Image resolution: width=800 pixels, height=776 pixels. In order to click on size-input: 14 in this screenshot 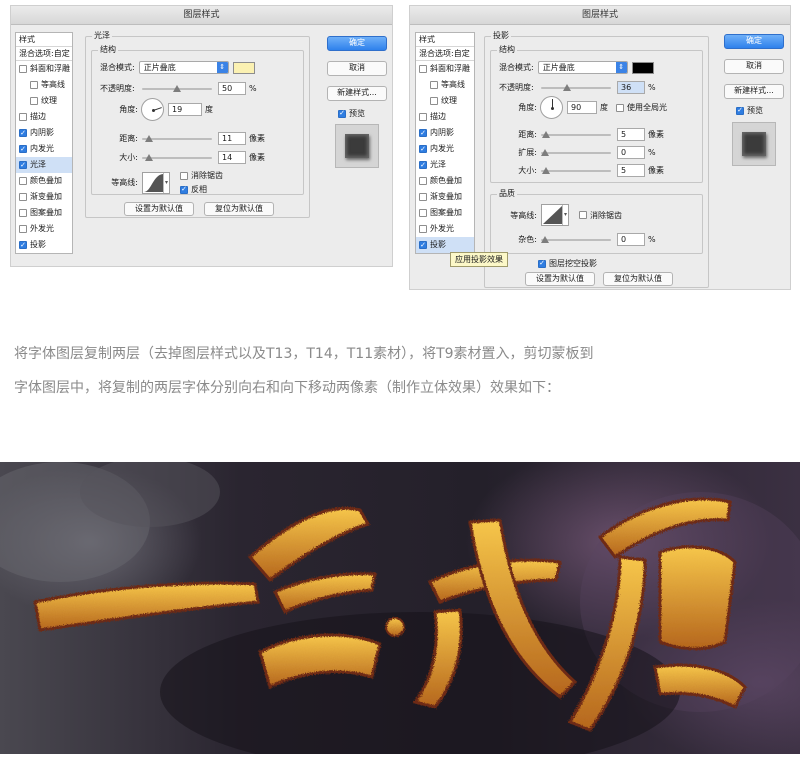, I will do `click(232, 157)`.